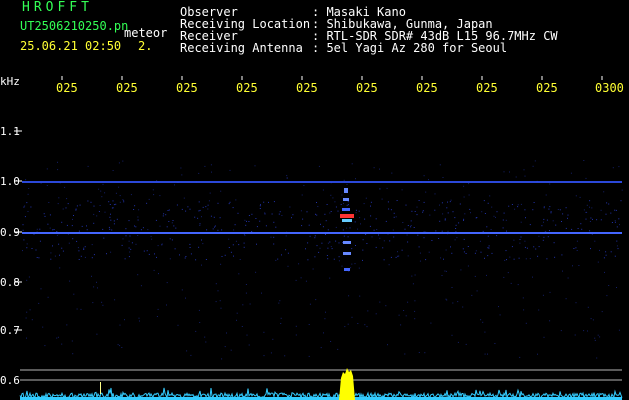  What do you see at coordinates (322, 182) in the screenshot?
I see `signal-band-upper` at bounding box center [322, 182].